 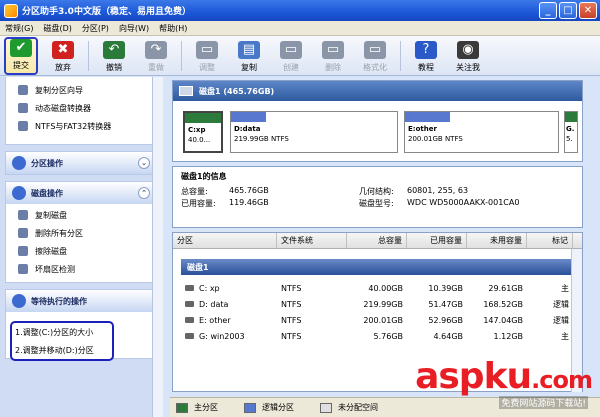 I want to click on partition-block-g: G. 5., so click(x=571, y=132).